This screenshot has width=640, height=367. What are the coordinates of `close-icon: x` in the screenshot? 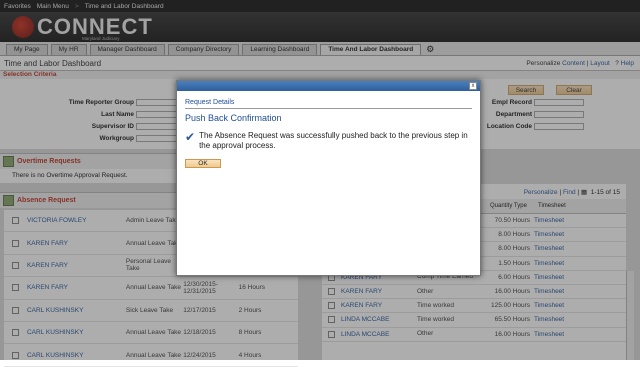 It's located at (473, 86).